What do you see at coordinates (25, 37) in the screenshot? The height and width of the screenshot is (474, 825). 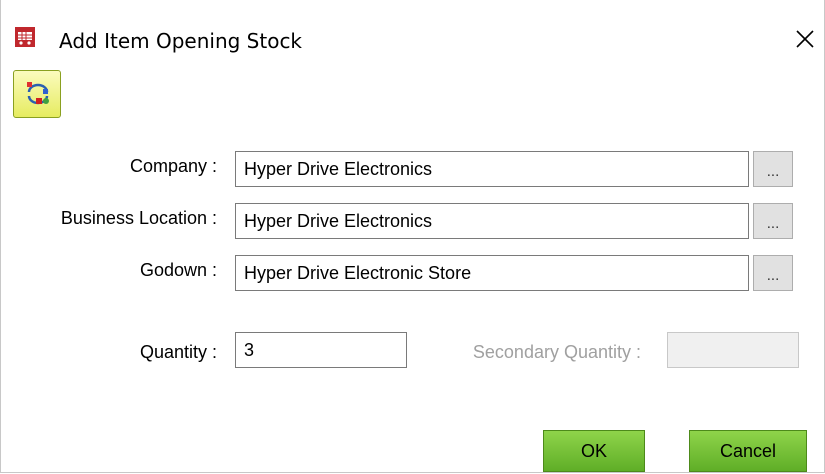 I see `shopping-cart-icon` at bounding box center [25, 37].